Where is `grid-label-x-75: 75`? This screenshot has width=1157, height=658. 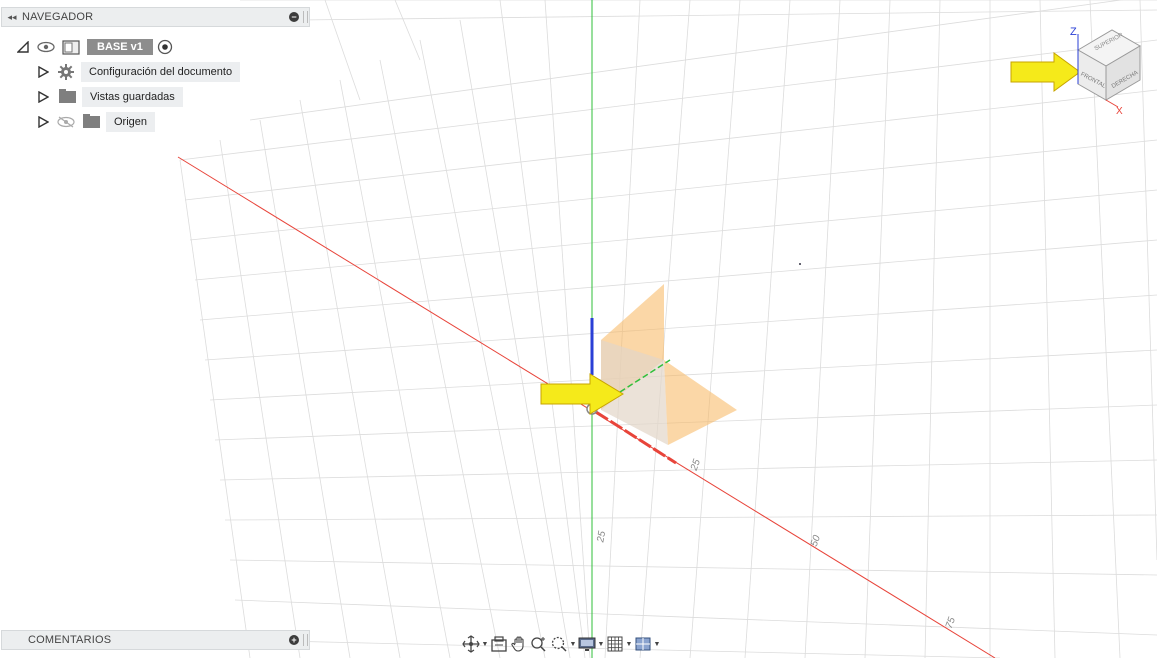 grid-label-x-75: 75 is located at coordinates (951, 623).